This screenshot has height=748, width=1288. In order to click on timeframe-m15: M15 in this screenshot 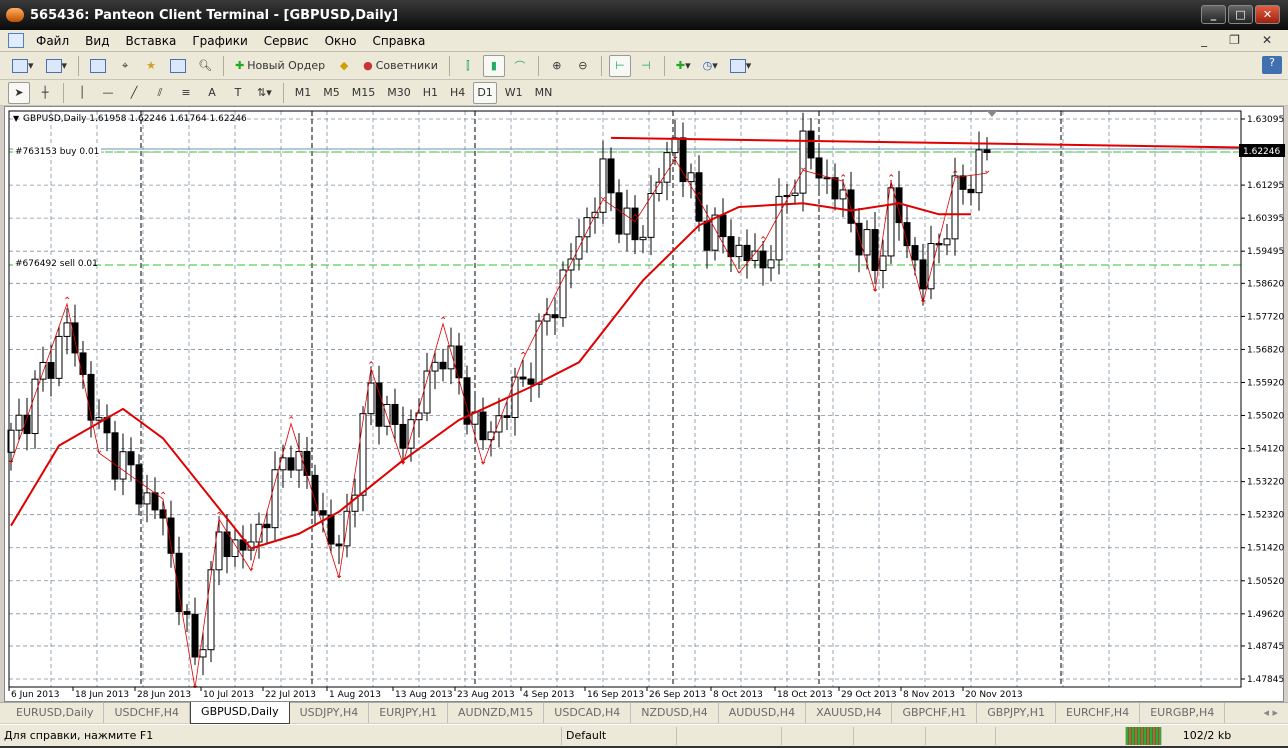, I will do `click(364, 93)`.